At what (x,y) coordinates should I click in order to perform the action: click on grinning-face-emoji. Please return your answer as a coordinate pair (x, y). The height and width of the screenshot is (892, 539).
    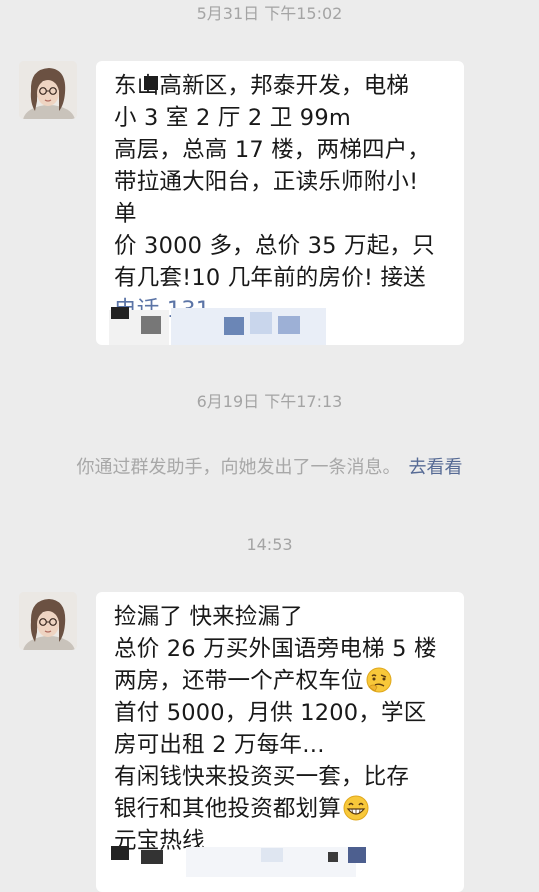
    Looking at the image, I should click on (356, 808).